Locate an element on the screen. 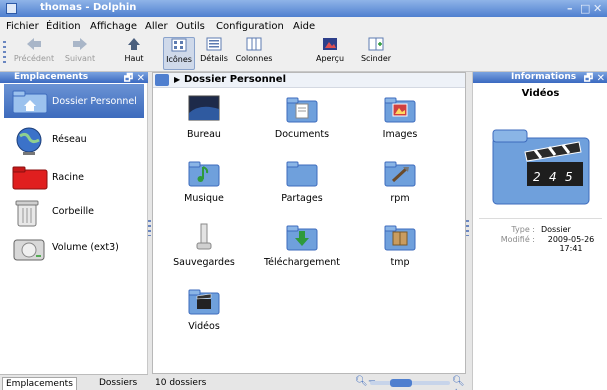  file-item-partages: Partages is located at coordinates (302, 184).